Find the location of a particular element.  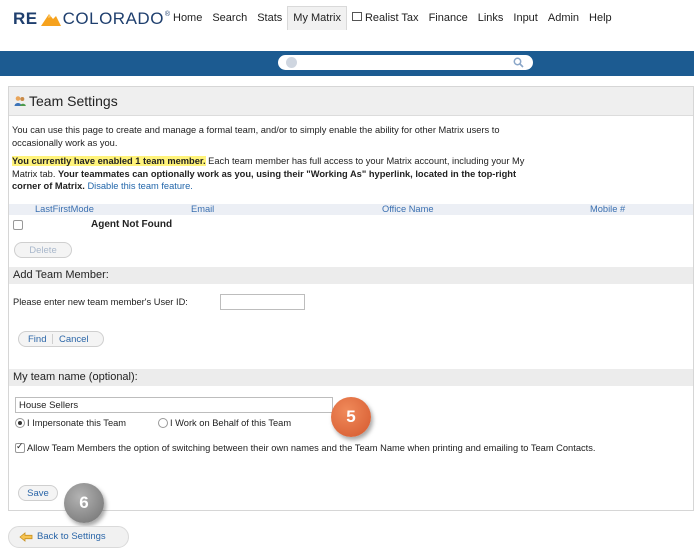

table-row-agent-name: Agent Not Found is located at coordinates (132, 224).